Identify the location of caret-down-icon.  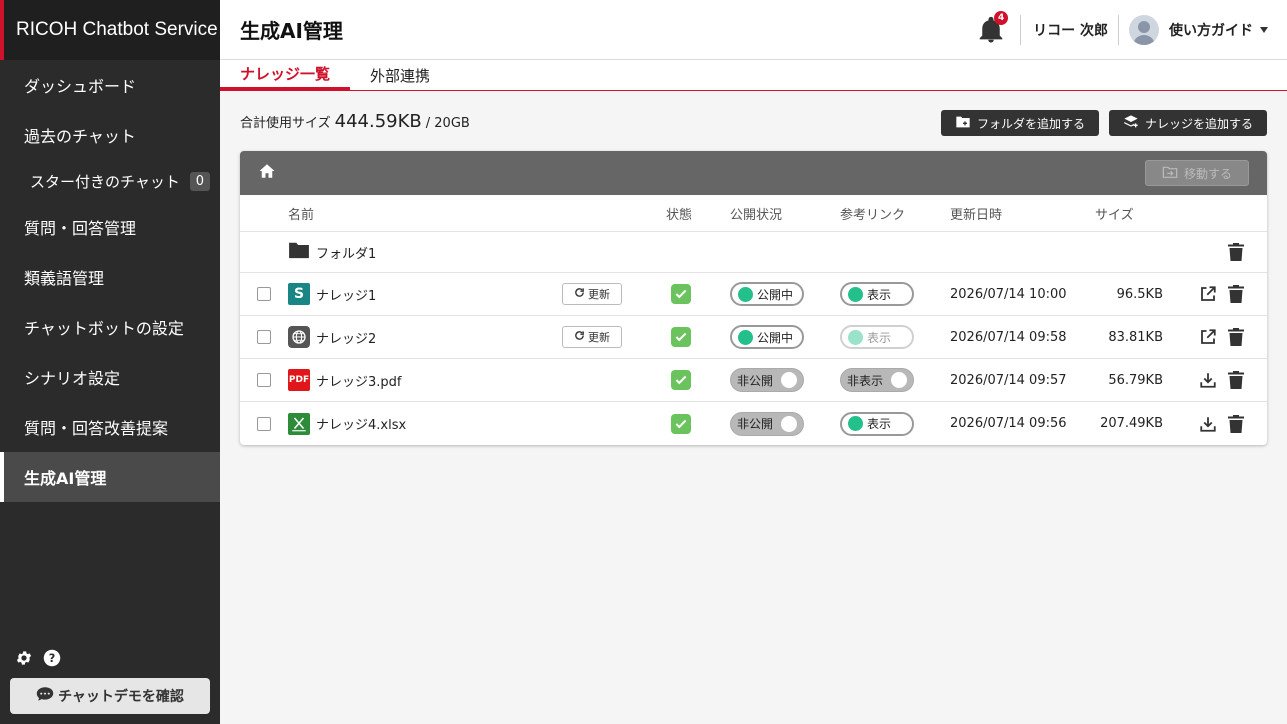
(1264, 30).